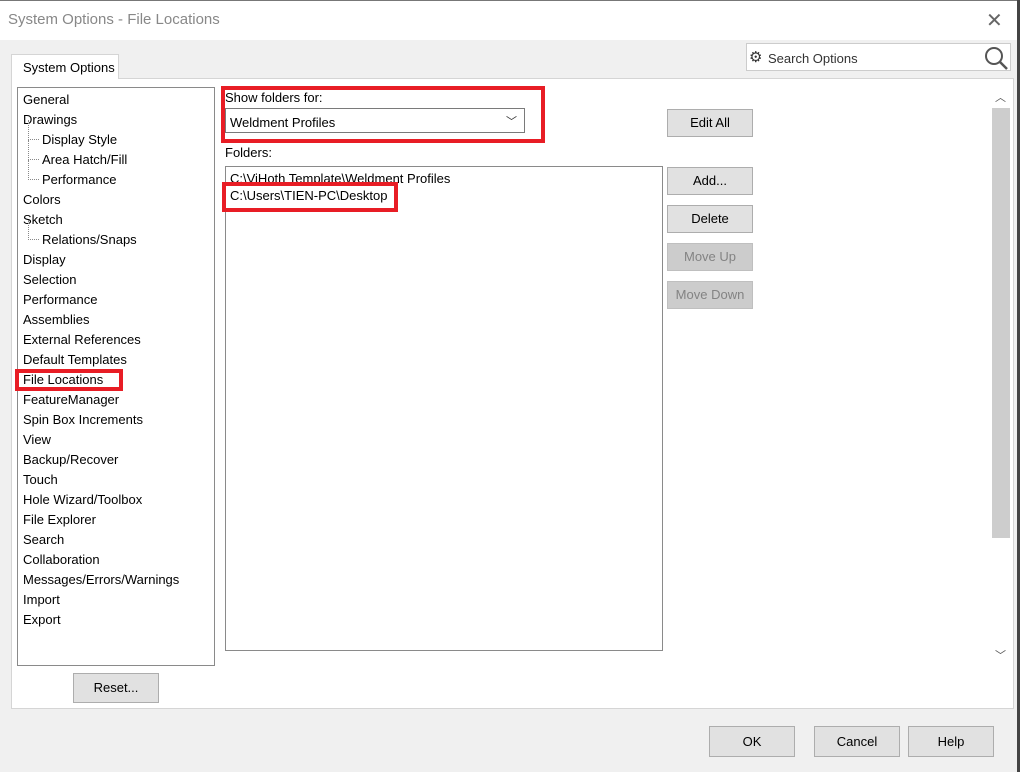  What do you see at coordinates (75, 359) in the screenshot?
I see `tree-item-default-templates: Default Templates` at bounding box center [75, 359].